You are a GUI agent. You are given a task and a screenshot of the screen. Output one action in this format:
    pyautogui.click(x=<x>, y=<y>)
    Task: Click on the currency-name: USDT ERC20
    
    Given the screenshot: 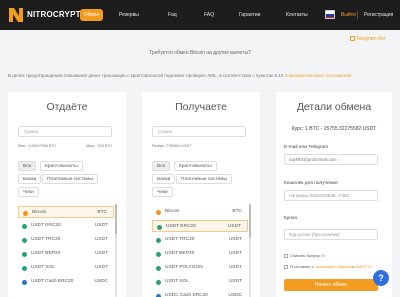 What is the action you would take?
    pyautogui.click(x=181, y=226)
    